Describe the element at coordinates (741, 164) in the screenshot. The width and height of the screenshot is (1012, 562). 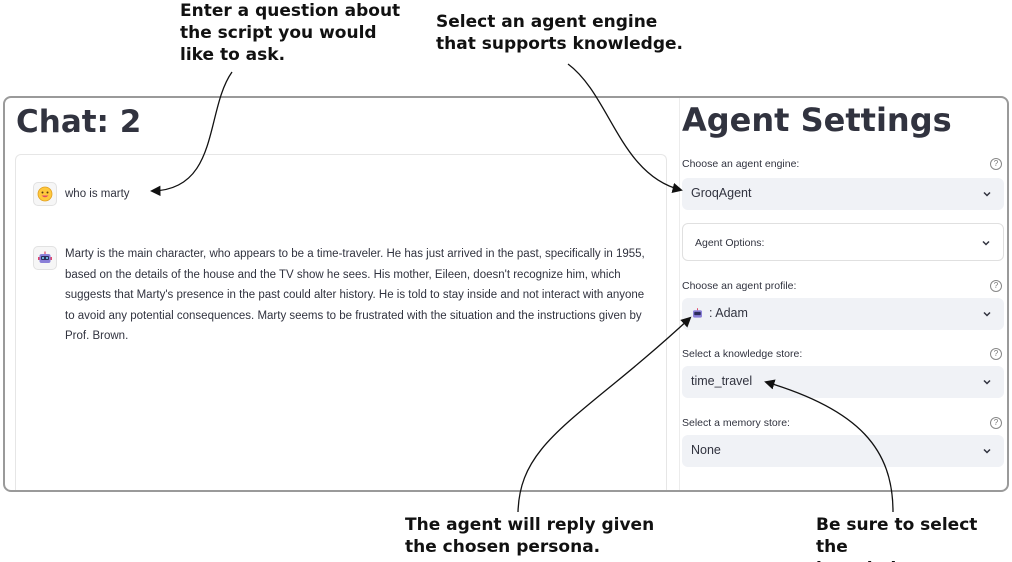
I see `engine-label: Choose an agent engine:` at that location.